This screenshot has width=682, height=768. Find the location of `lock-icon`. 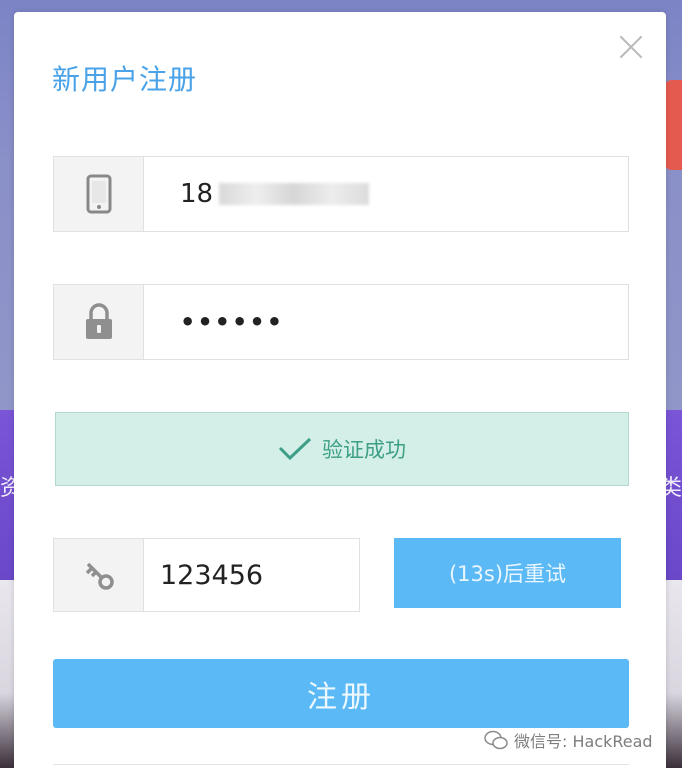

lock-icon is located at coordinates (98, 321).